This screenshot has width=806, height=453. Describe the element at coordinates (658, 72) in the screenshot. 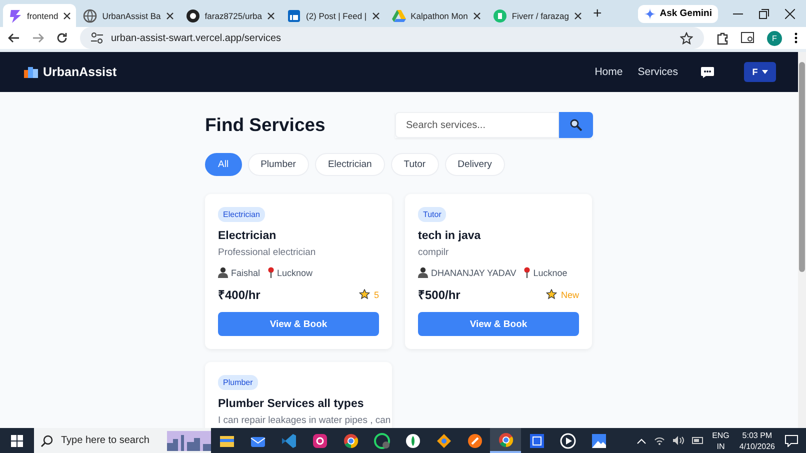

I see `nav-link: Services` at that location.